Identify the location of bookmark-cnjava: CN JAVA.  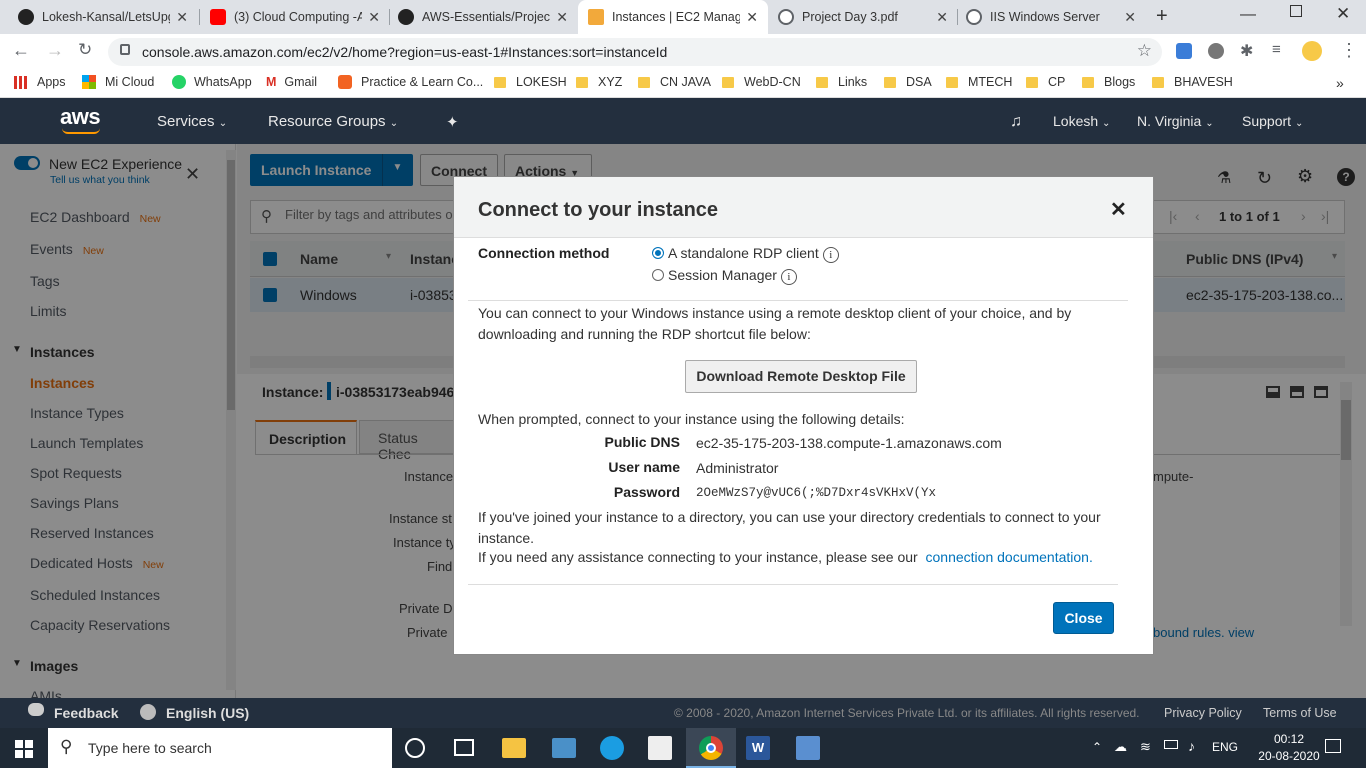
(674, 82).